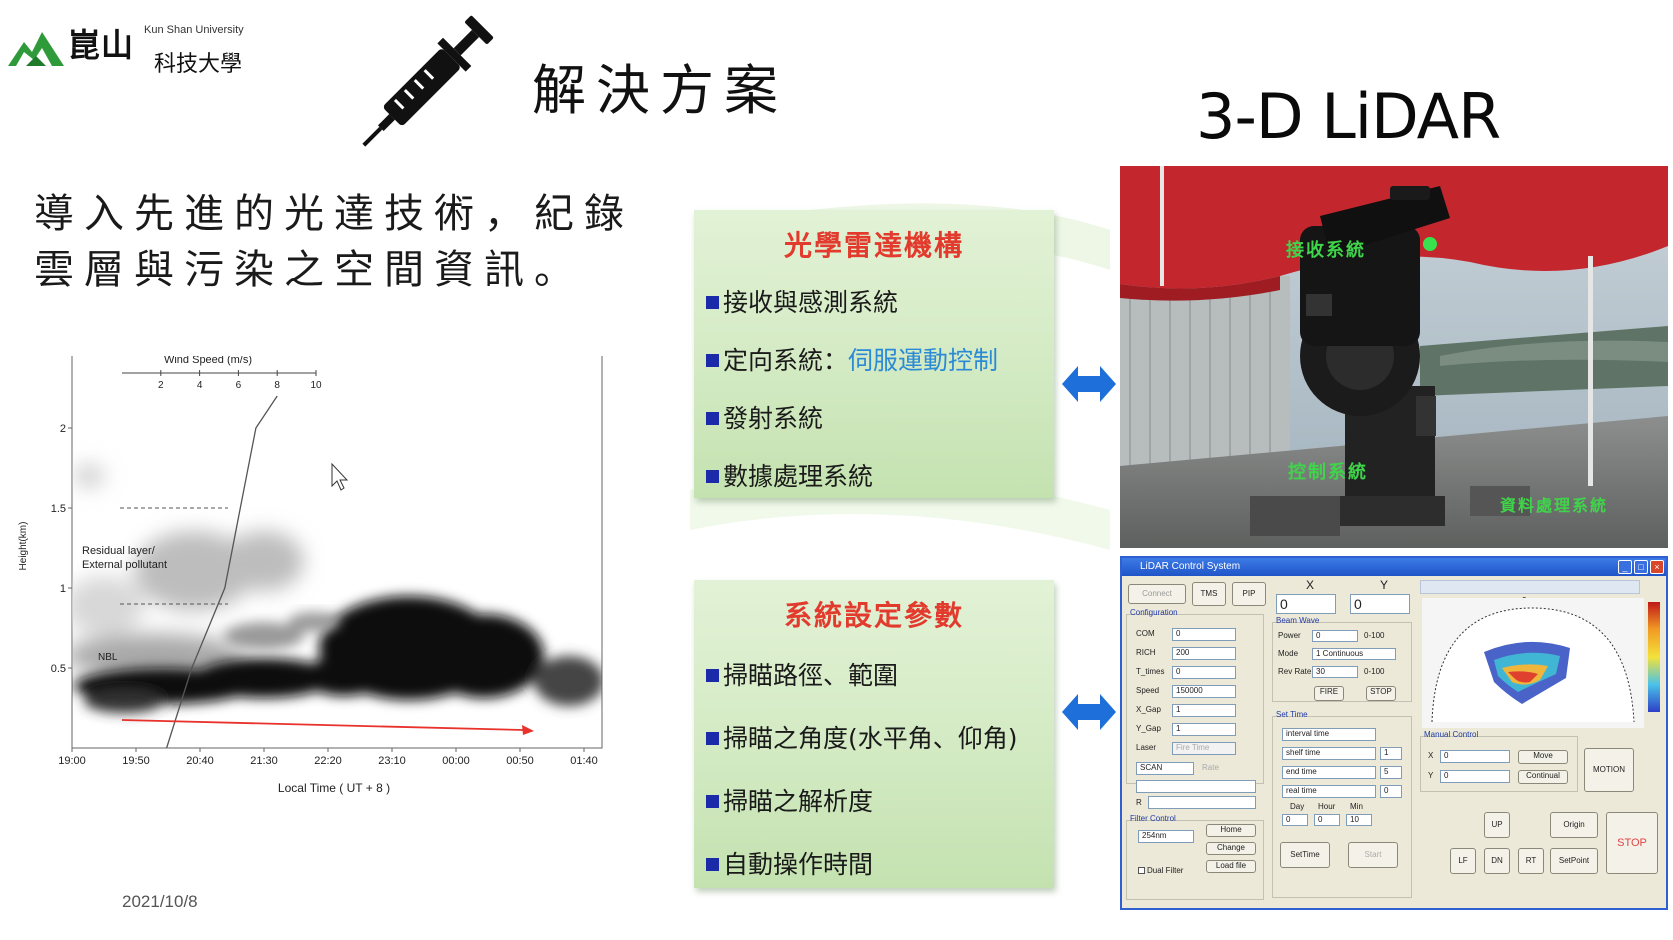  Describe the element at coordinates (786, 360) in the screenshot. I see `panel-1-item-text: 定向系統：` at that location.